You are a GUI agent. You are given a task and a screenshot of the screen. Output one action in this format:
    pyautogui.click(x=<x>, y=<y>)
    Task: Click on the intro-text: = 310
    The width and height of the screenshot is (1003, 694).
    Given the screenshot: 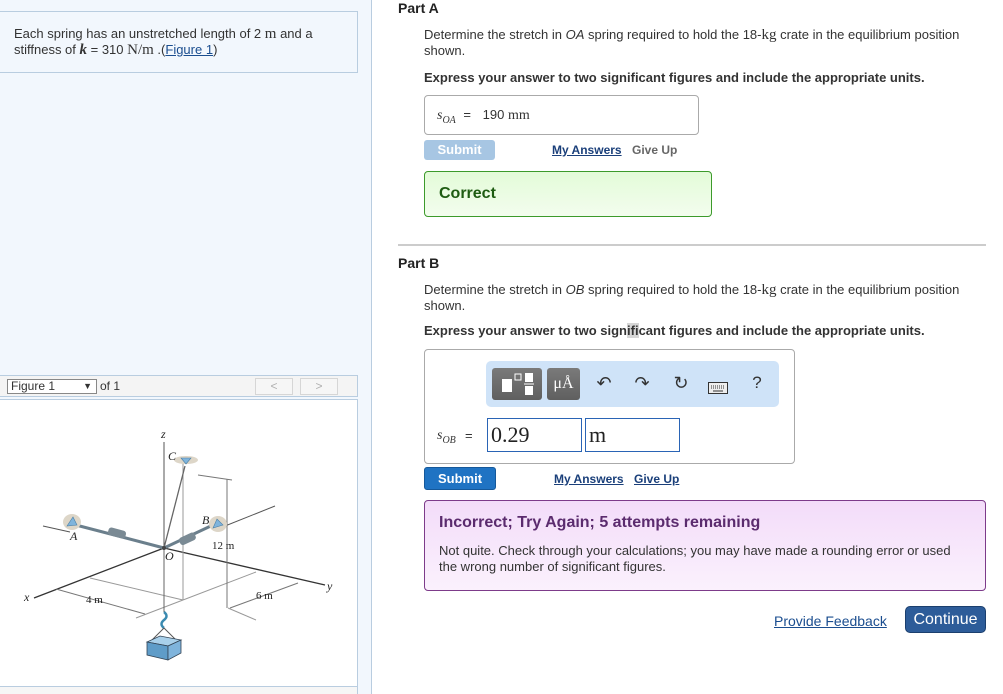 What is the action you would take?
    pyautogui.click(x=107, y=49)
    